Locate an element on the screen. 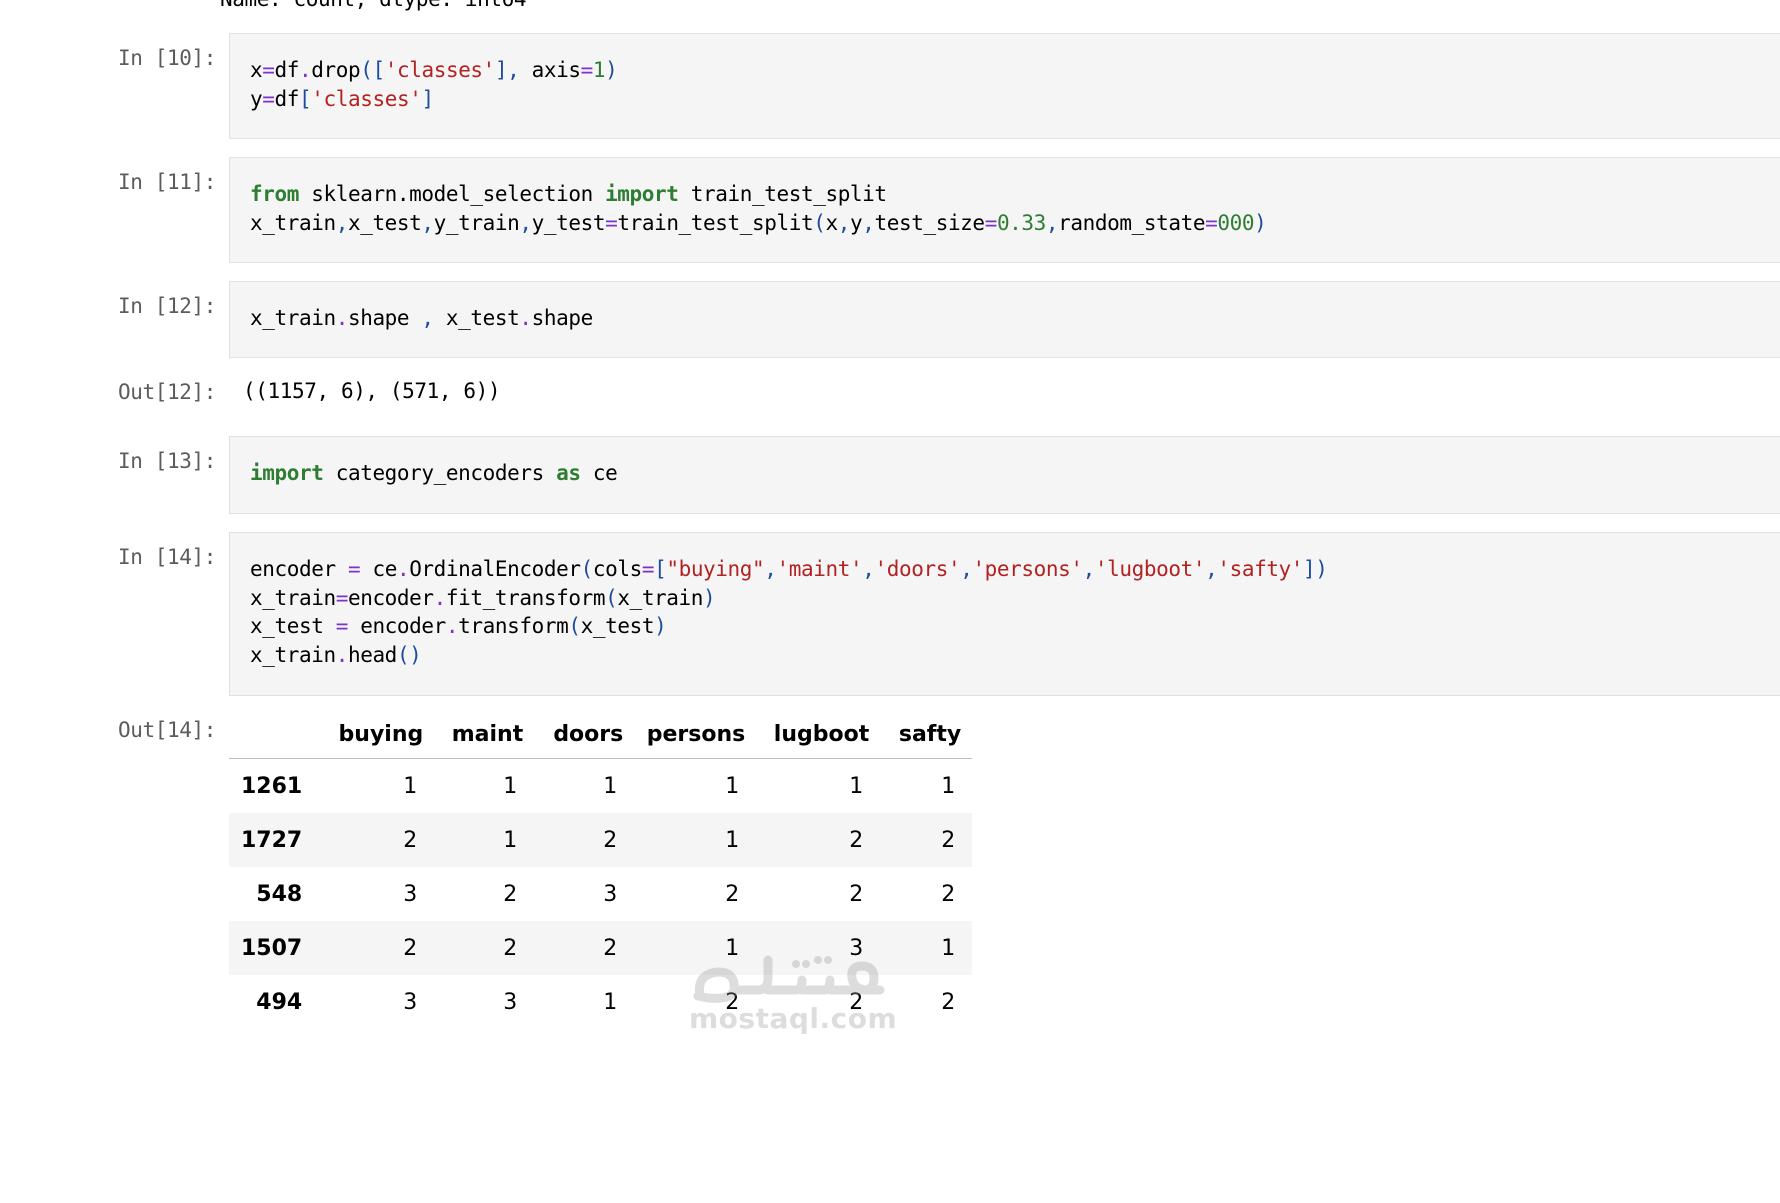  code-editor: x_train.shape , x_test.shape is located at coordinates (421, 318).